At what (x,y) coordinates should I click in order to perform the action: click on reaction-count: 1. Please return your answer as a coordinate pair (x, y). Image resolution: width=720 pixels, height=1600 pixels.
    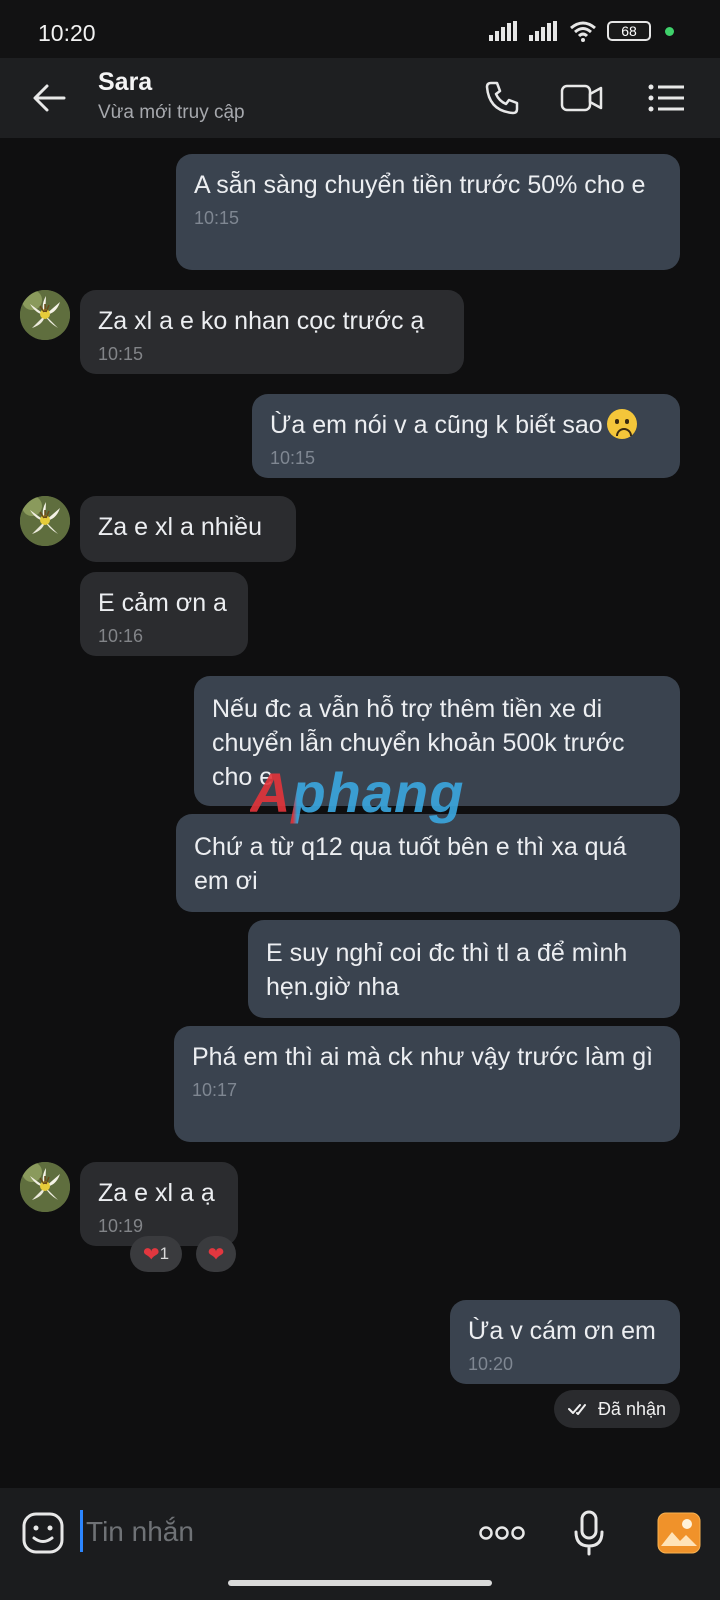
    Looking at the image, I should click on (164, 1253).